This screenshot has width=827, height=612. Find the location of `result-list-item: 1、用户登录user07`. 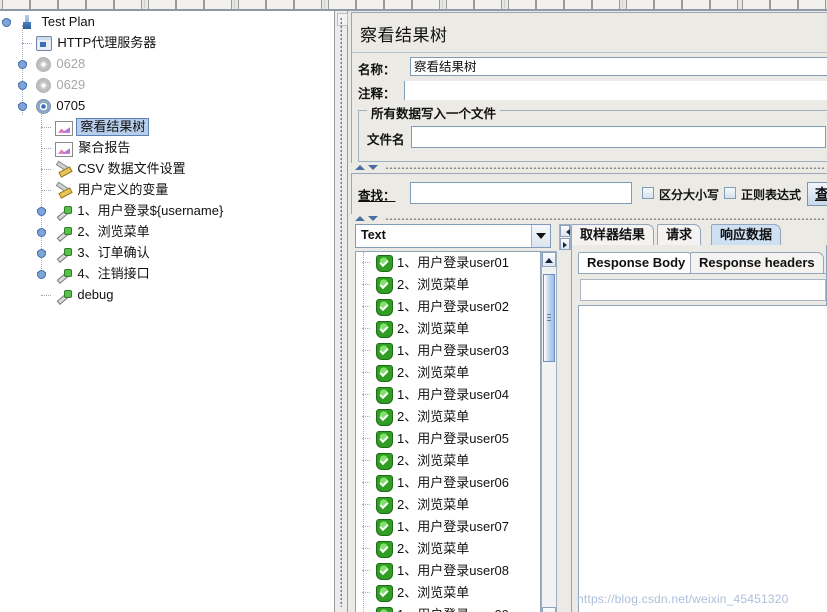

result-list-item: 1、用户登录user07 is located at coordinates (451, 527).